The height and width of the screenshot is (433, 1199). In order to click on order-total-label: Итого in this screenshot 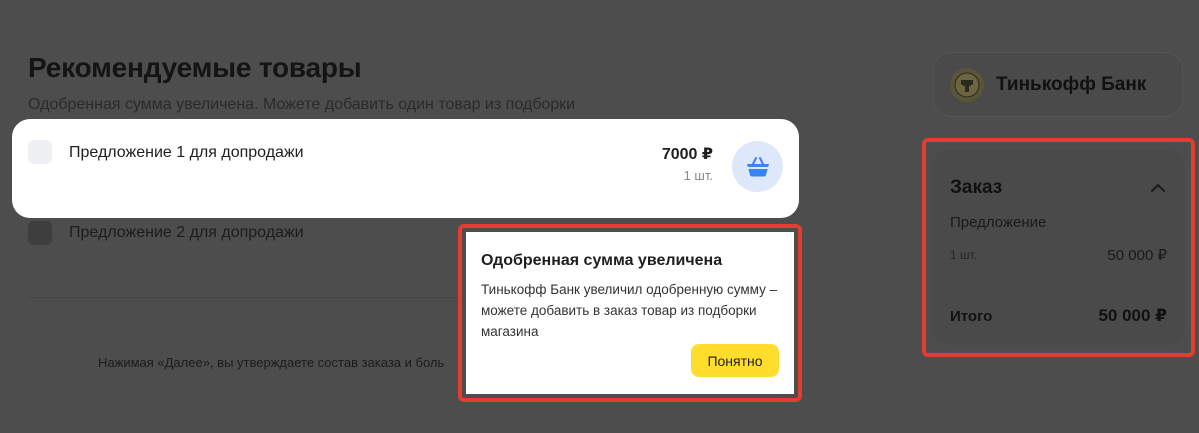, I will do `click(971, 316)`.